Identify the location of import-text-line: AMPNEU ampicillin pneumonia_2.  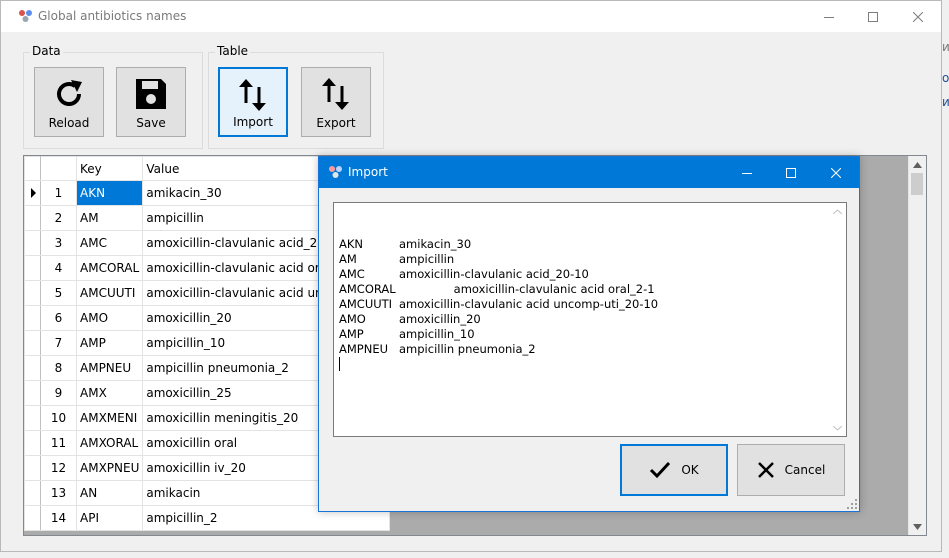
(590, 349).